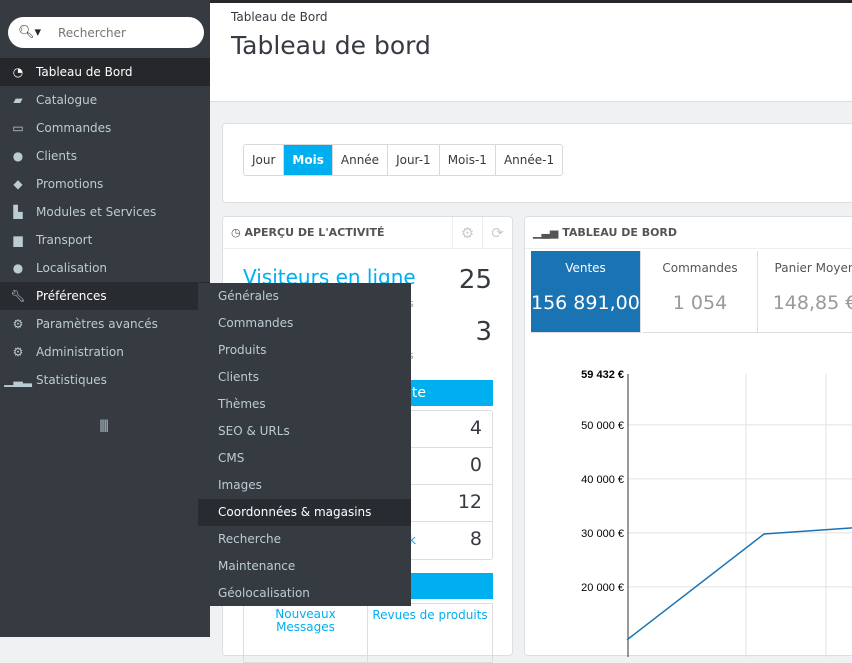  I want to click on row-value: 12, so click(469, 502).